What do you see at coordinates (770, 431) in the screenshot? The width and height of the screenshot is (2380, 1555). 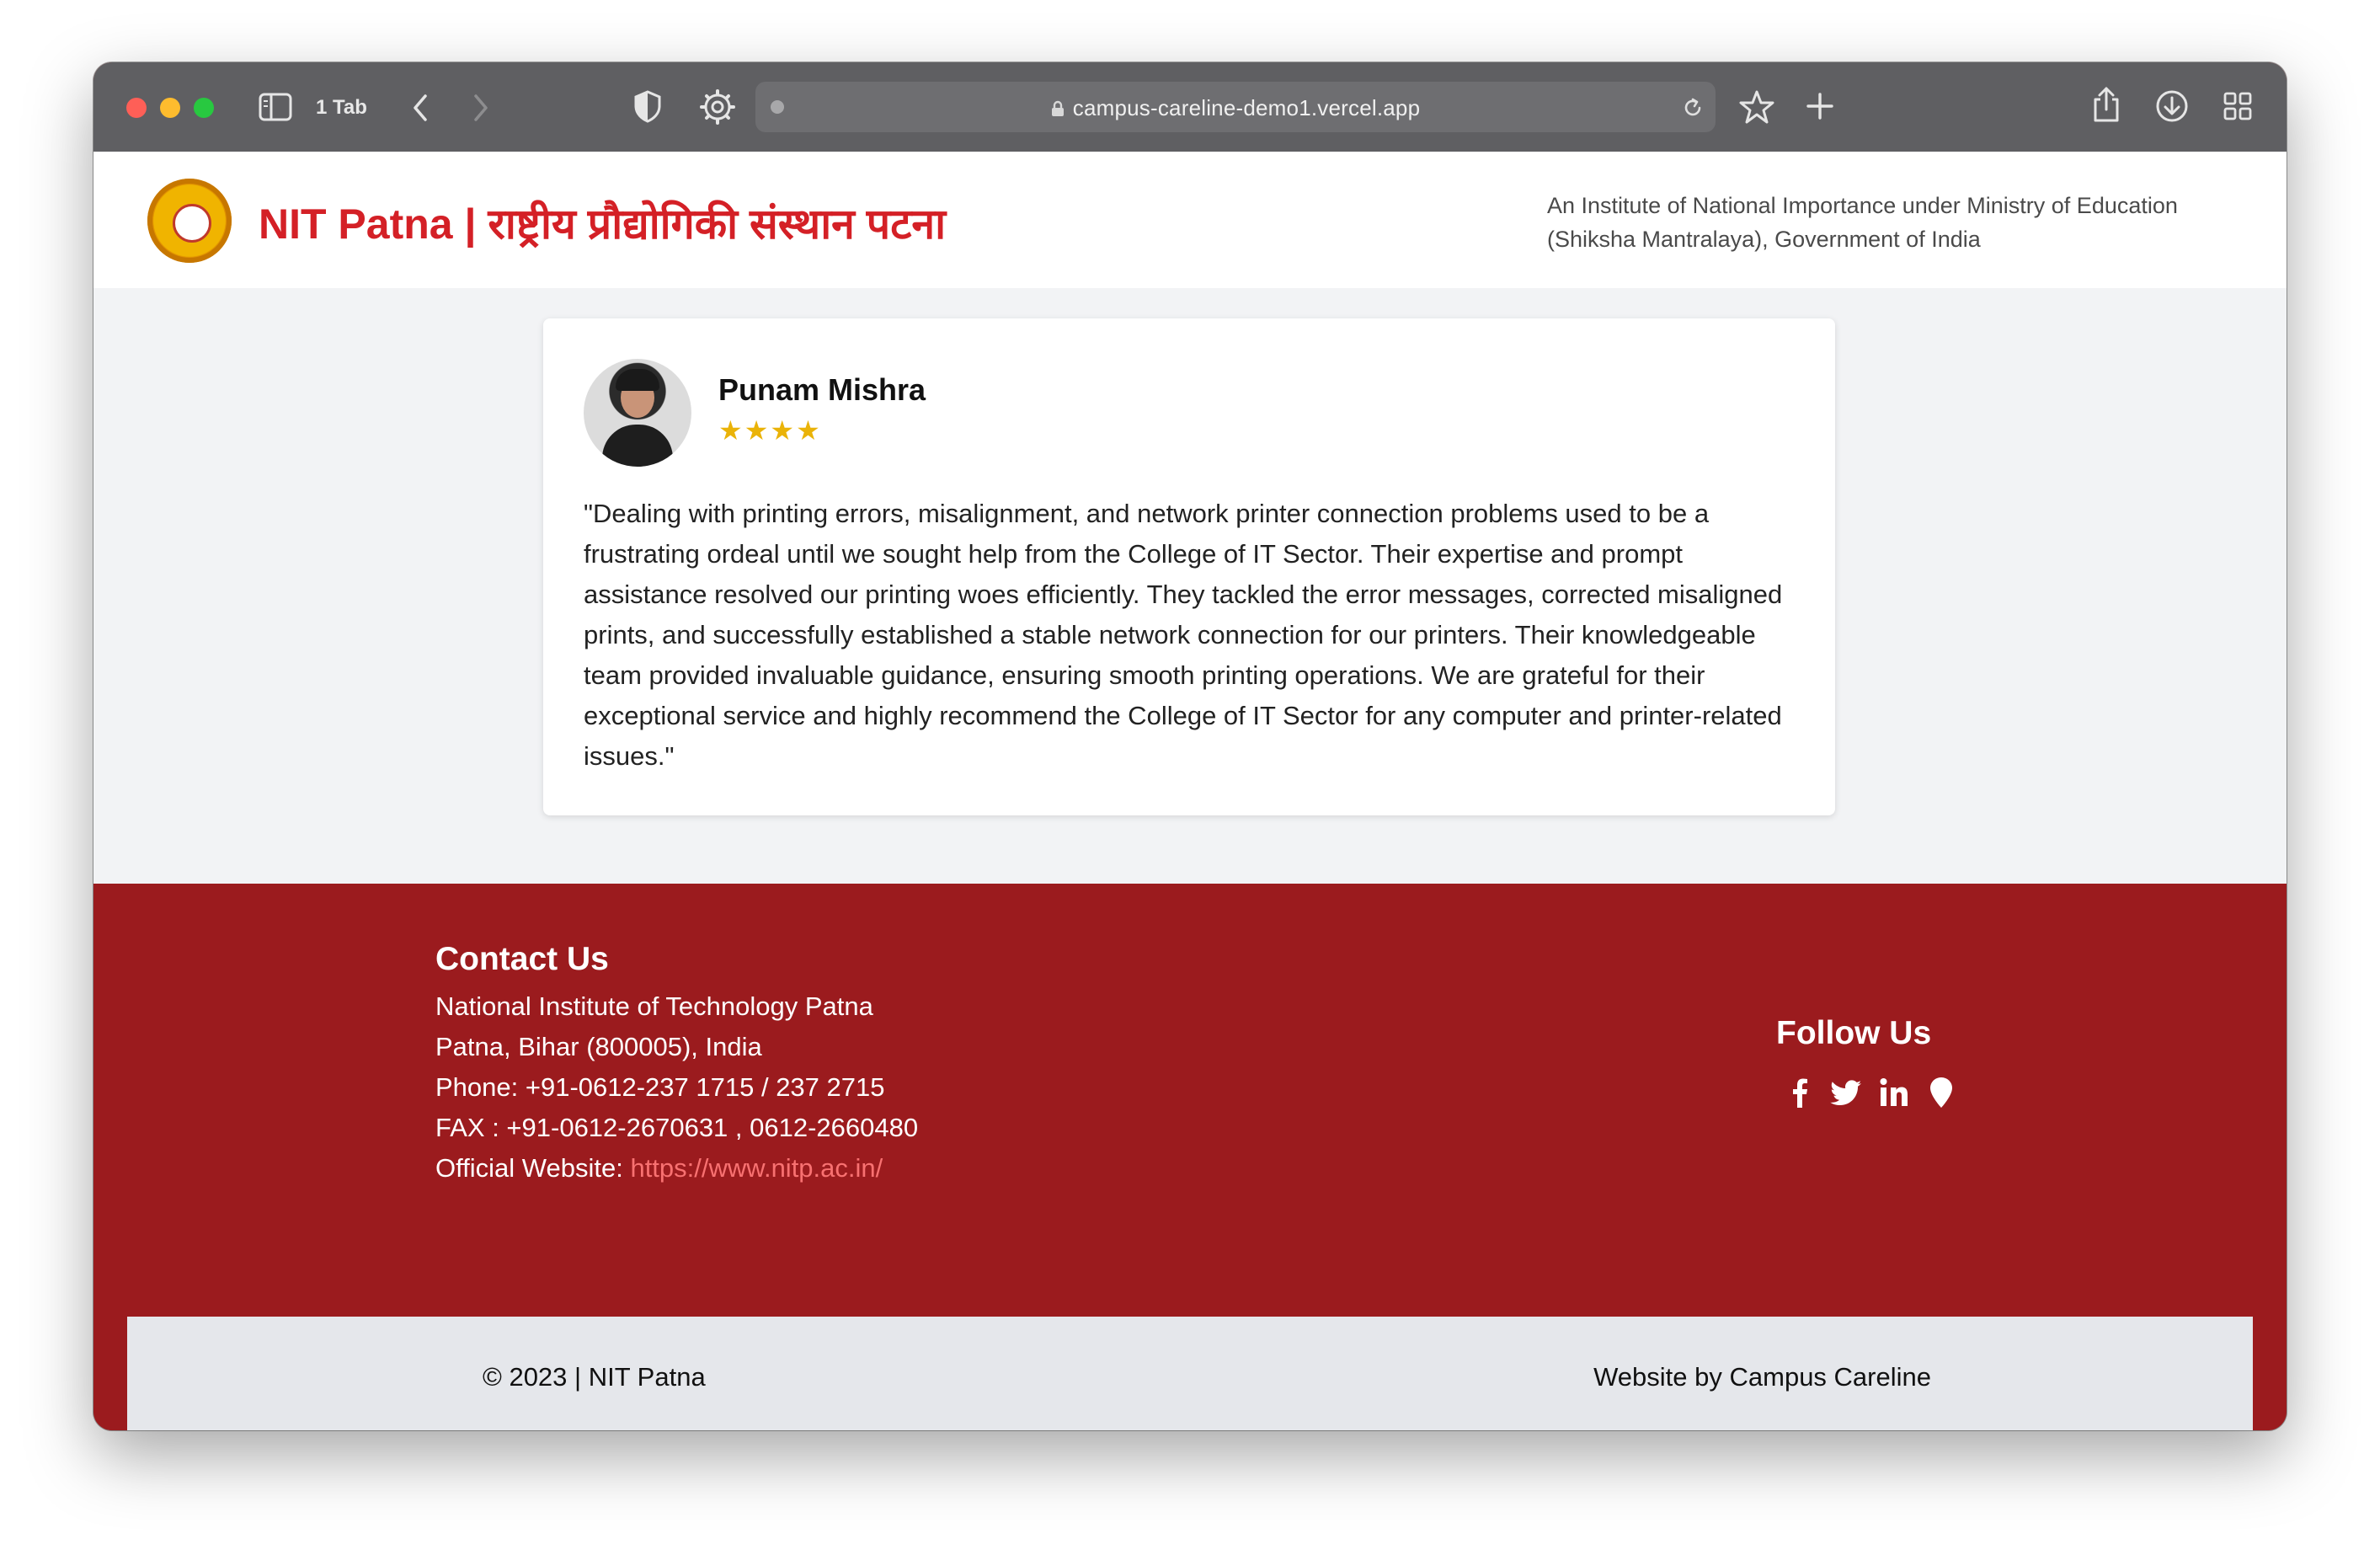 I see `star-rating-icon: ★★★★` at bounding box center [770, 431].